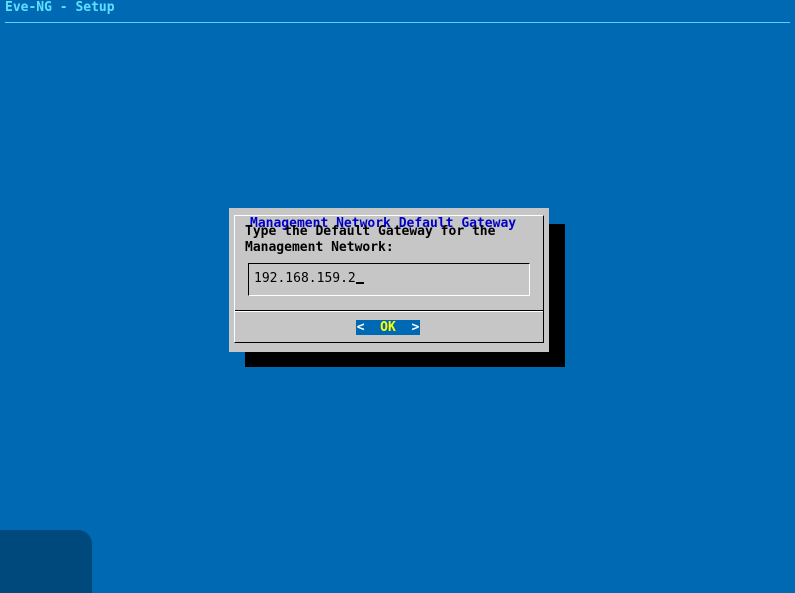 Image resolution: width=795 pixels, height=593 pixels. I want to click on screen-title-bar: Eve-NG - Setup, so click(397, 11).